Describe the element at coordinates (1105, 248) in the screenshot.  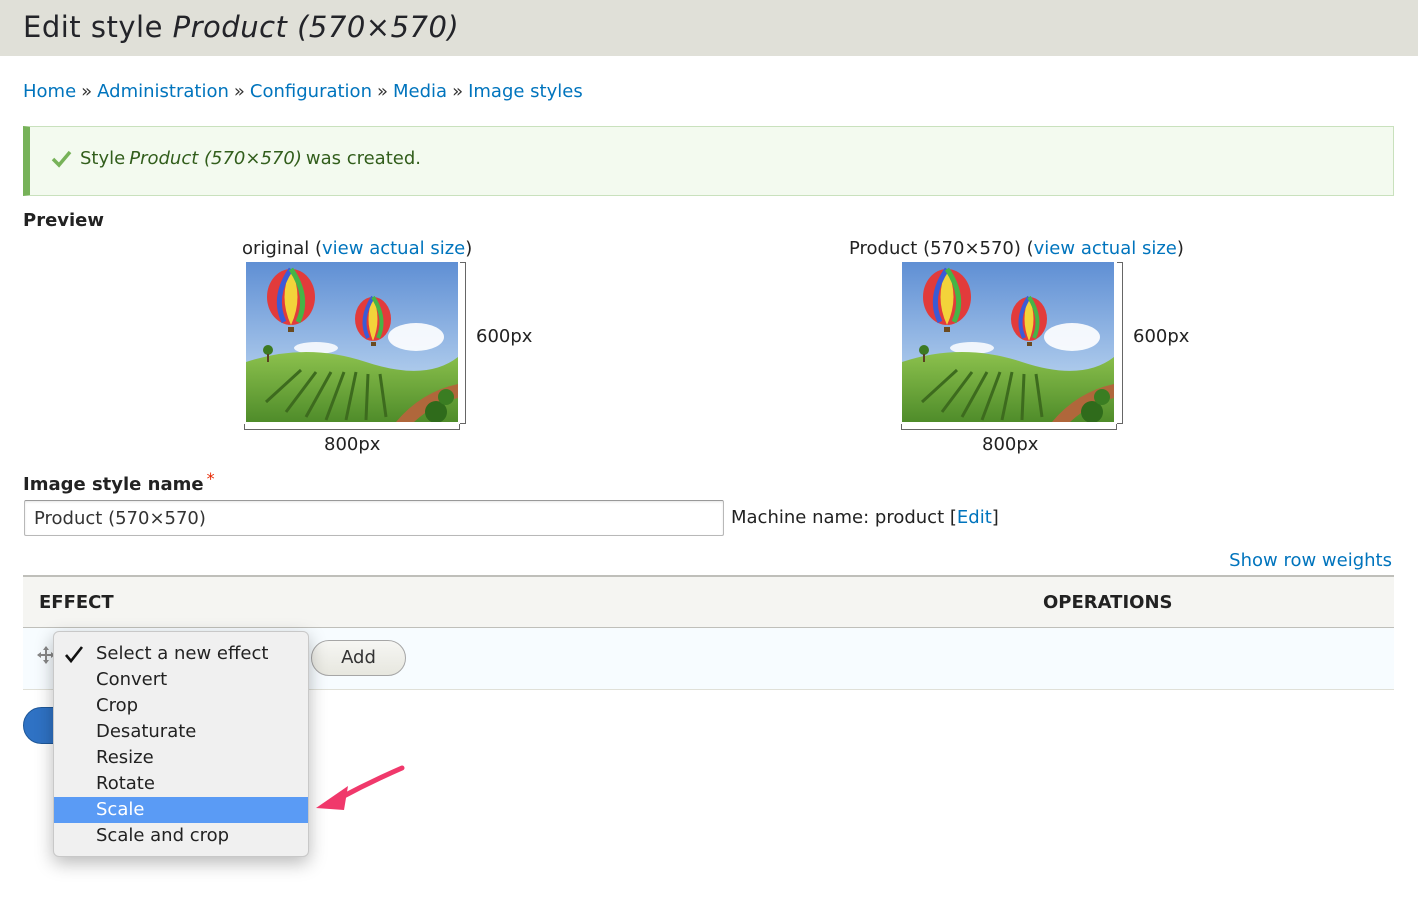
I see `view-actual-size-derivative-link: view actual size` at that location.